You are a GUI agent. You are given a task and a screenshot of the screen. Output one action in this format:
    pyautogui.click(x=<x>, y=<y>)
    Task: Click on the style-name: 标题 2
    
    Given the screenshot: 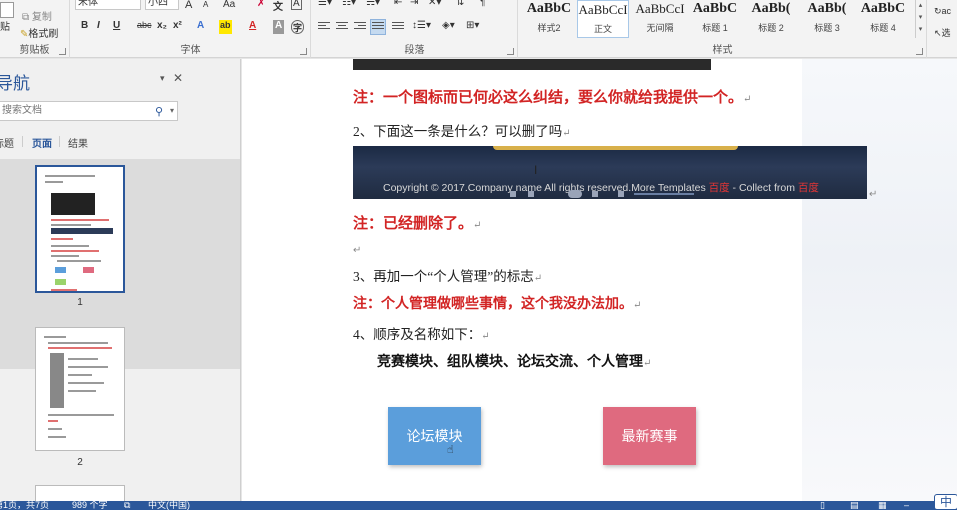 What is the action you would take?
    pyautogui.click(x=771, y=28)
    